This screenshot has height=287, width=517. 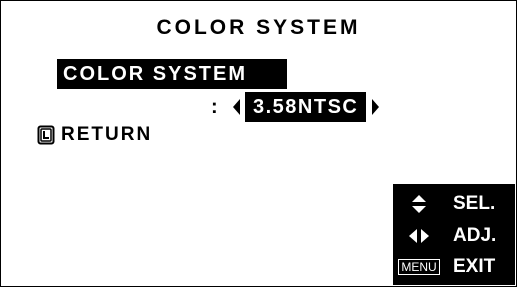 I want to click on return-item: RETURN, so click(x=94, y=135).